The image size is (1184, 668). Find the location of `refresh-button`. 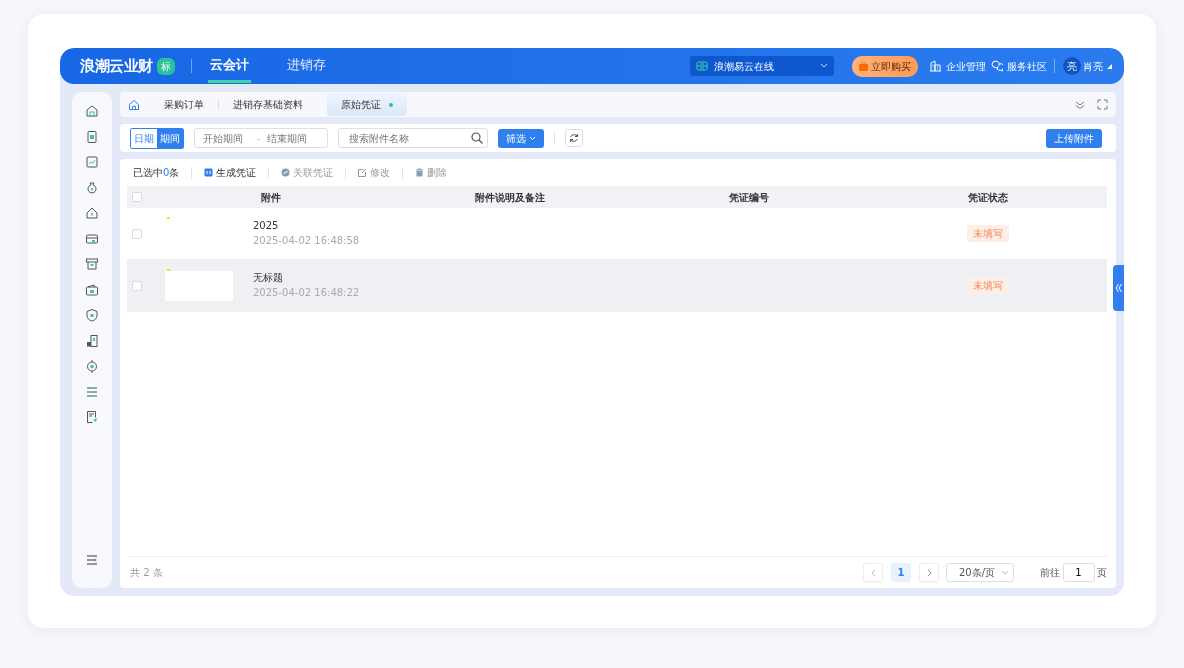

refresh-button is located at coordinates (574, 138).